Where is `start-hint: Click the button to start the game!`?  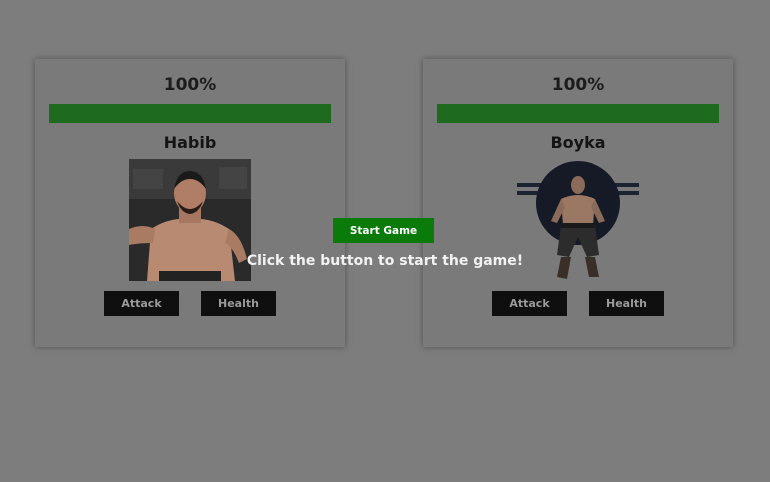
start-hint: Click the button to start the game! is located at coordinates (385, 261).